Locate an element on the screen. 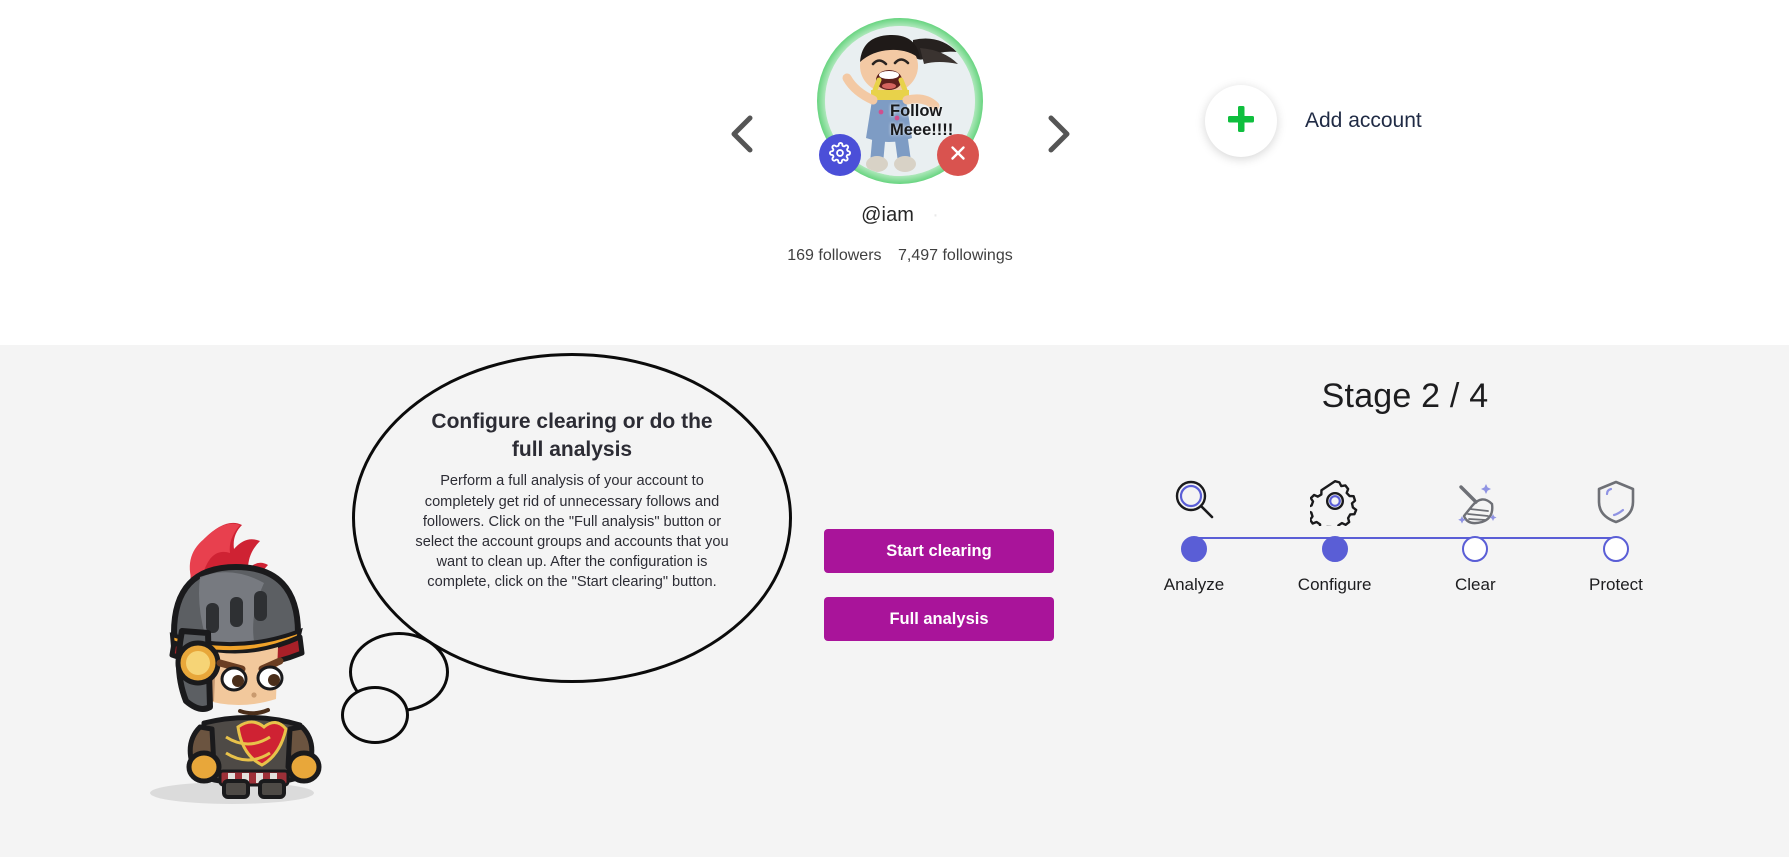  chevron-right-icon is located at coordinates (1058, 134).